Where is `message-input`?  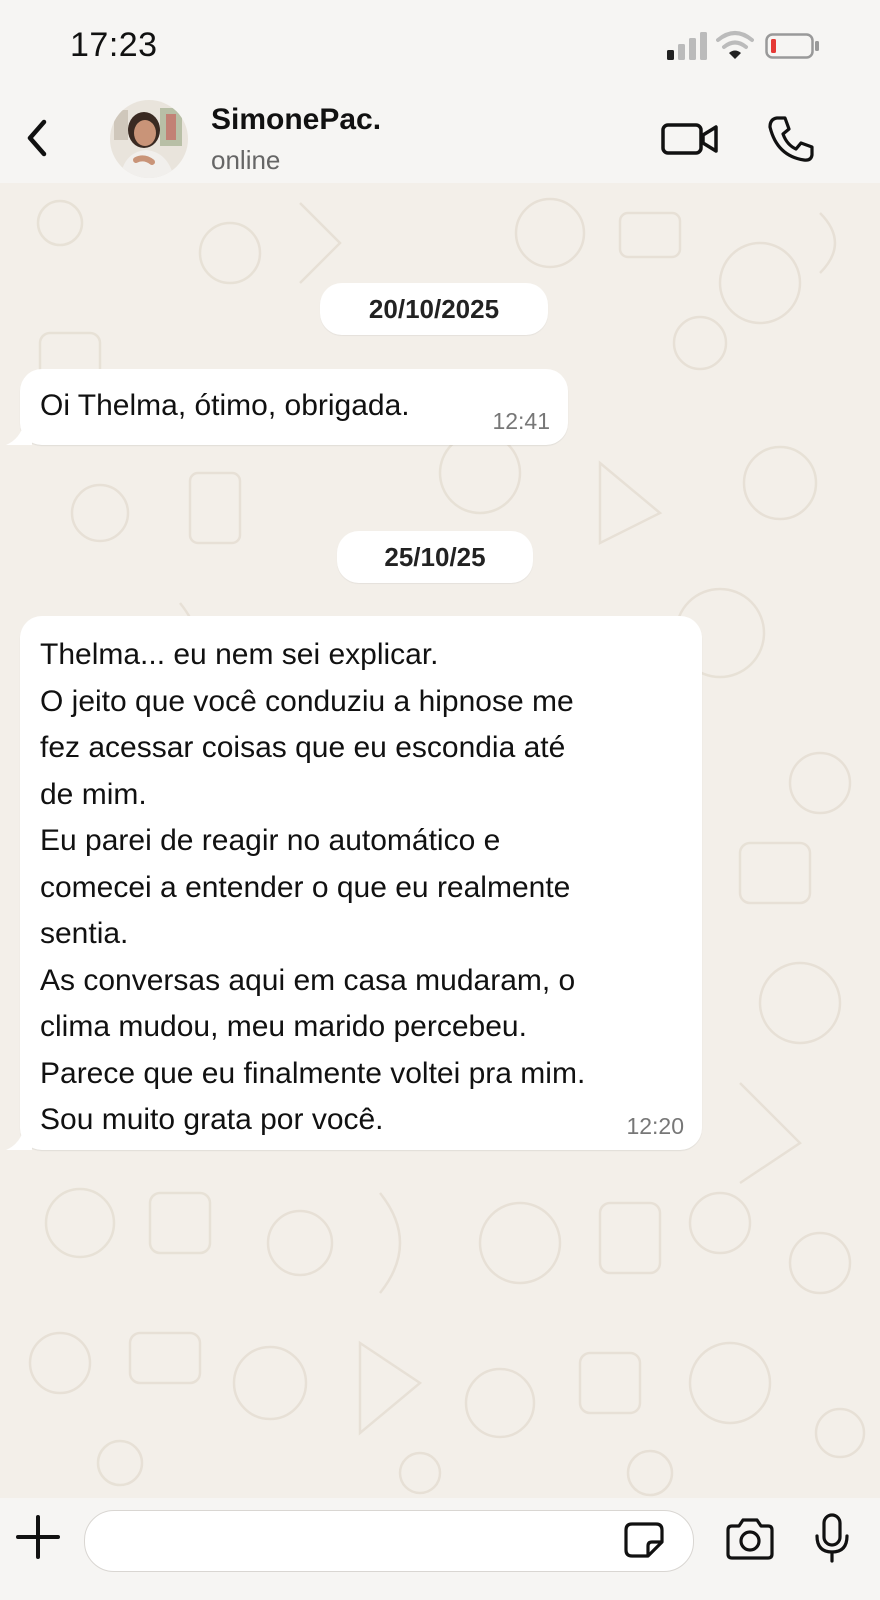
message-input is located at coordinates (389, 1541).